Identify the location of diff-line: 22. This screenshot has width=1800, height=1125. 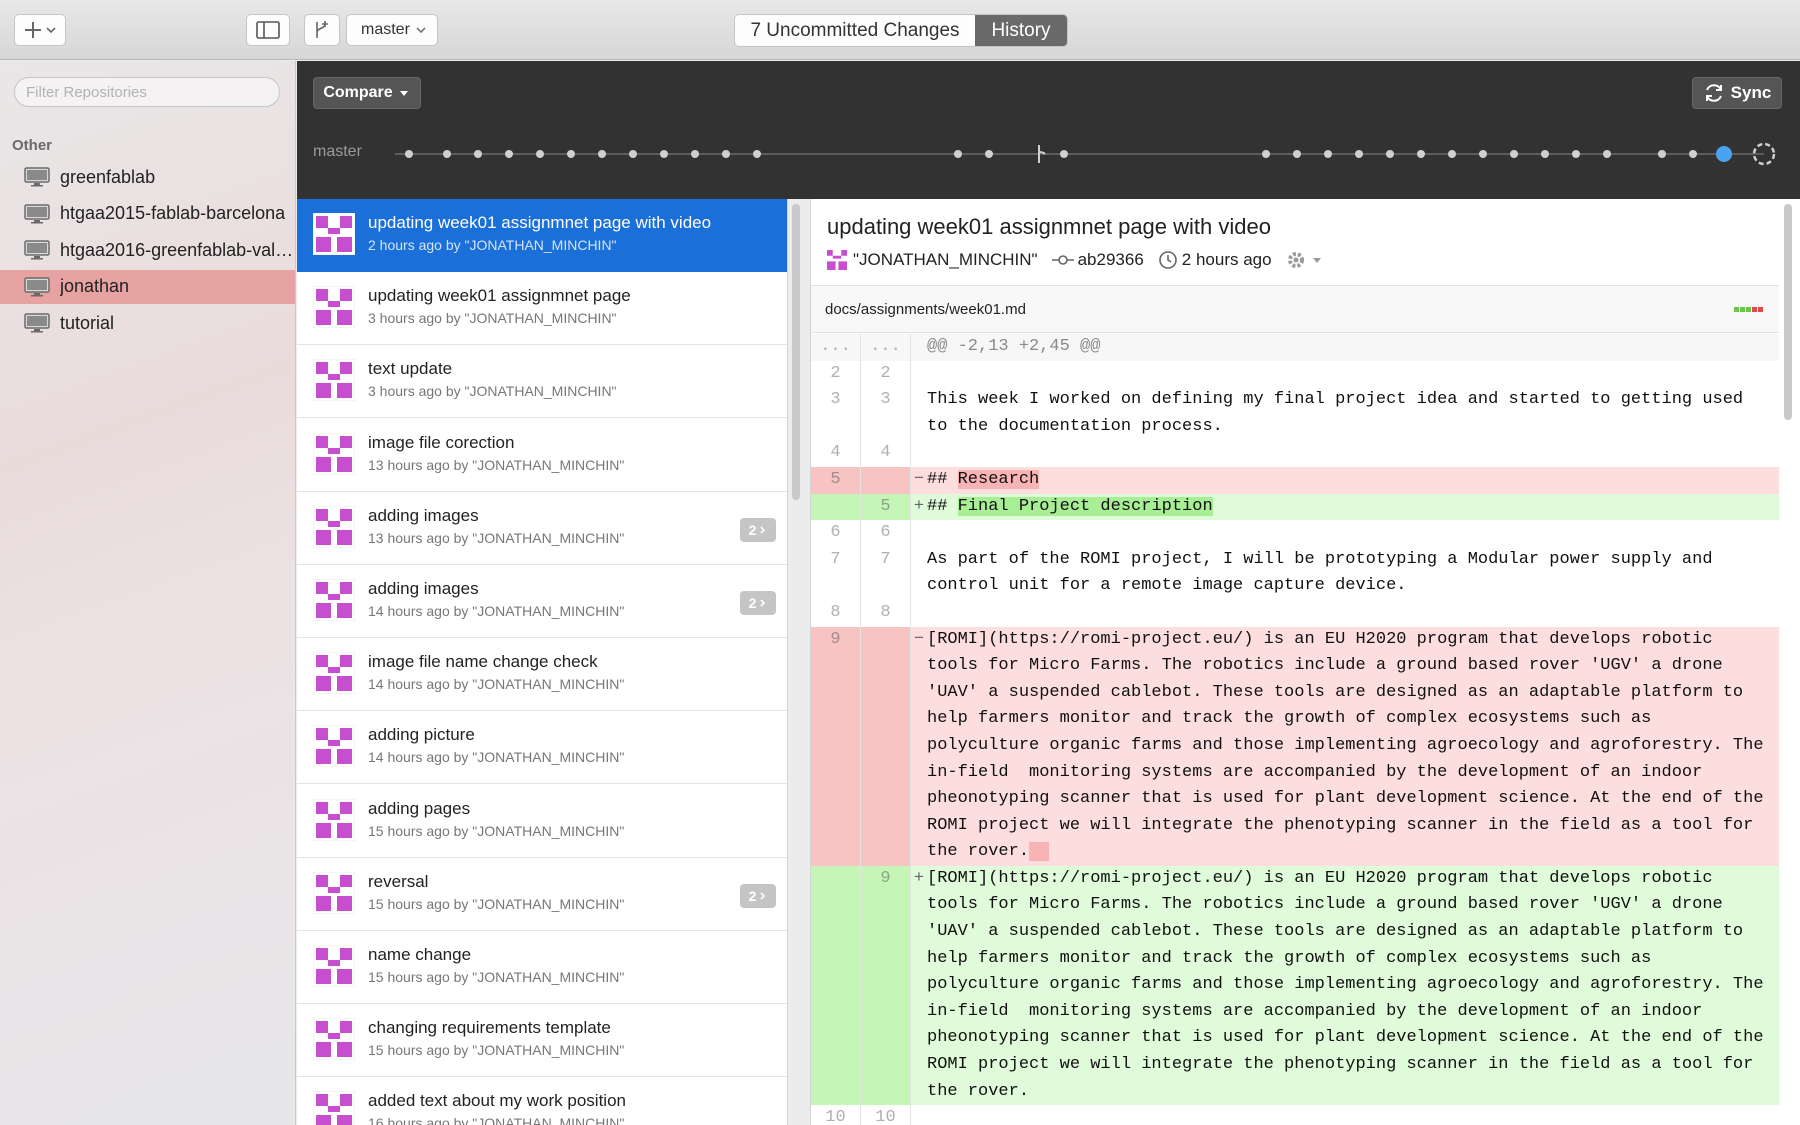
(1295, 374).